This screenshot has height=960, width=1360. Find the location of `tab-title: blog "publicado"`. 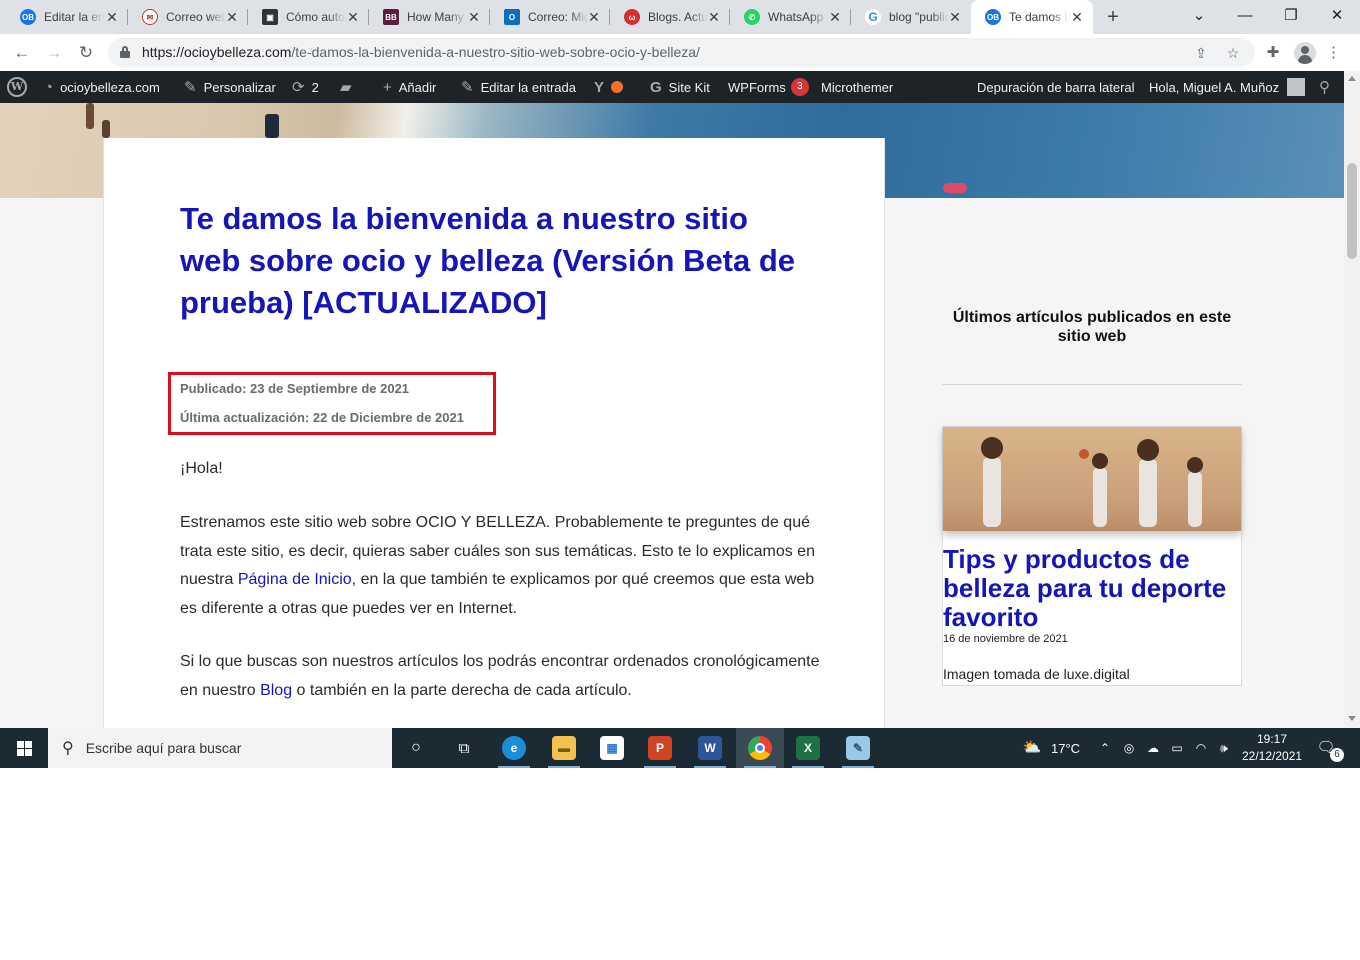

tab-title: blog "publicado" is located at coordinates (919, 17).